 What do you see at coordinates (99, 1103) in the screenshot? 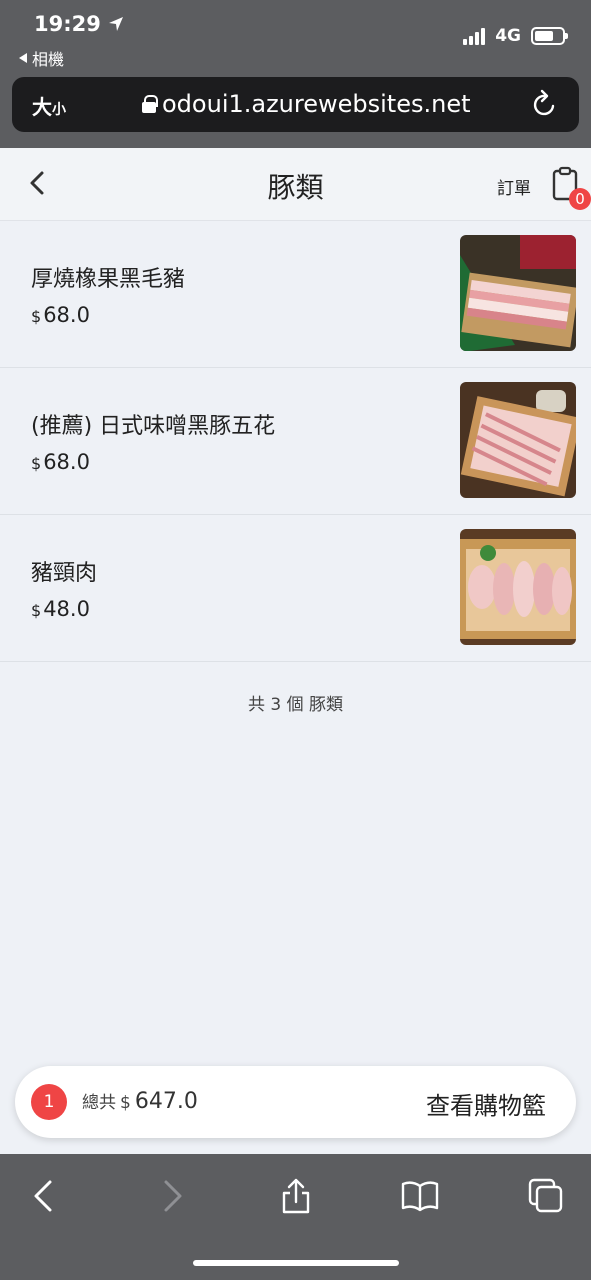
I see `cart-total-label: 總共` at bounding box center [99, 1103].